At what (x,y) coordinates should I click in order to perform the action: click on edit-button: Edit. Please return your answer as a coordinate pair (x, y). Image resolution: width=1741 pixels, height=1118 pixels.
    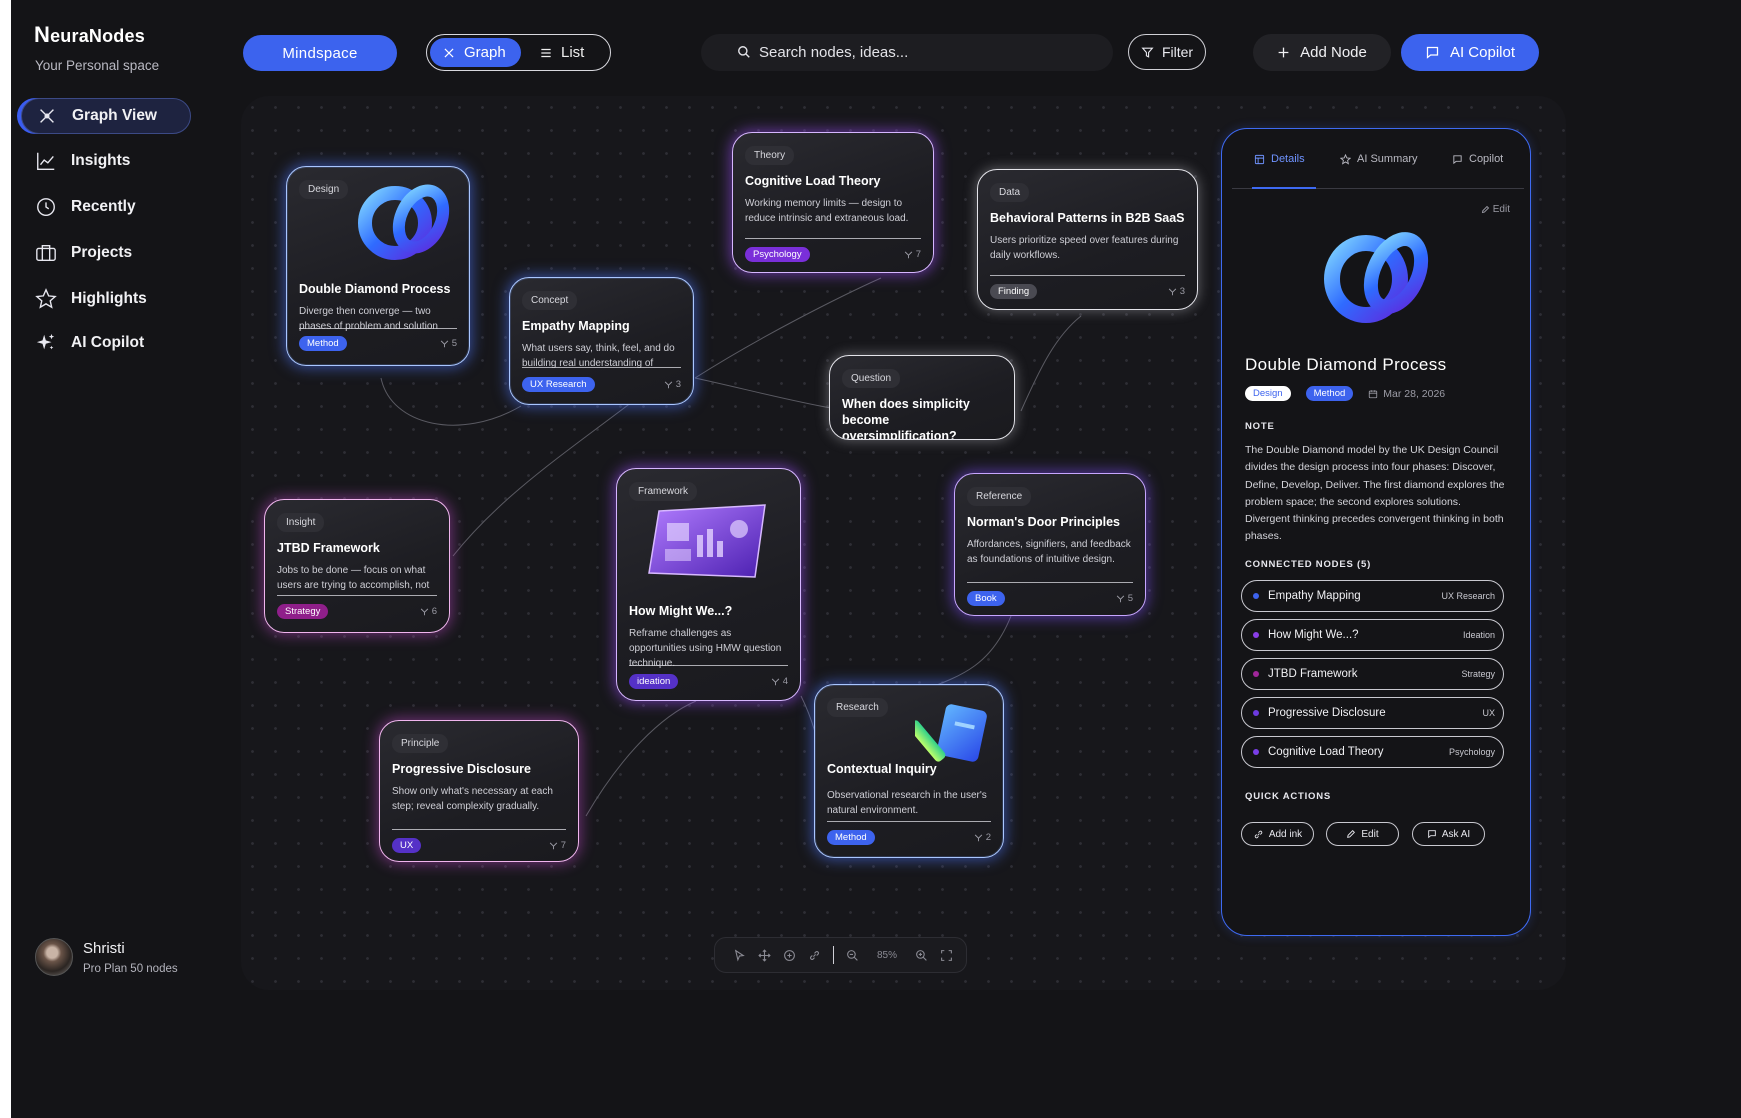
    Looking at the image, I should click on (1362, 834).